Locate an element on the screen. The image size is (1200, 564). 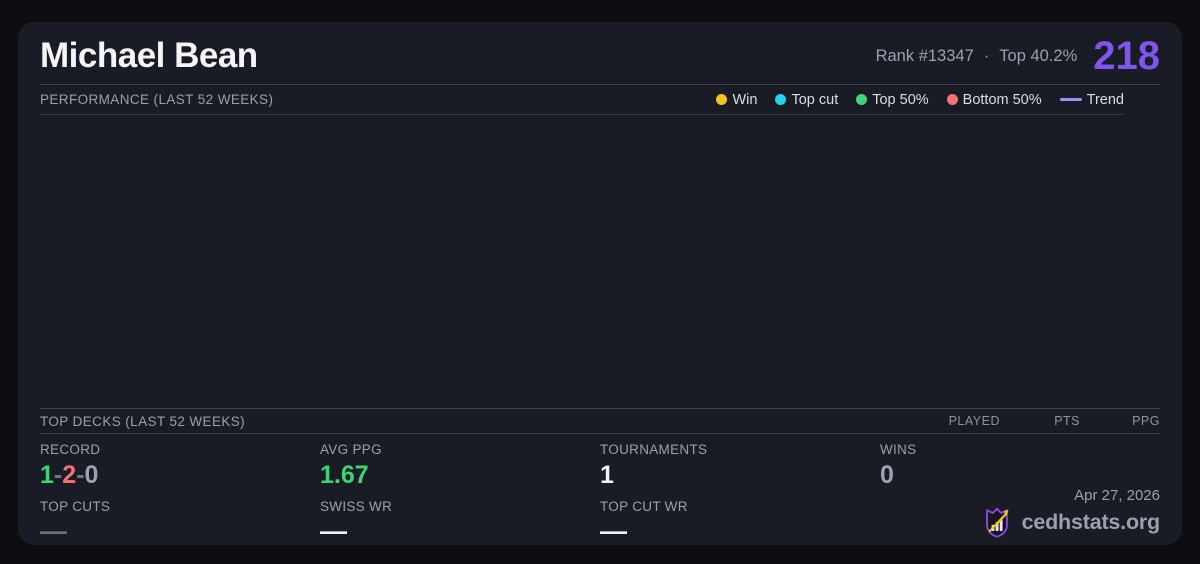
legend-item-top-cut: Top cut is located at coordinates (806, 100).